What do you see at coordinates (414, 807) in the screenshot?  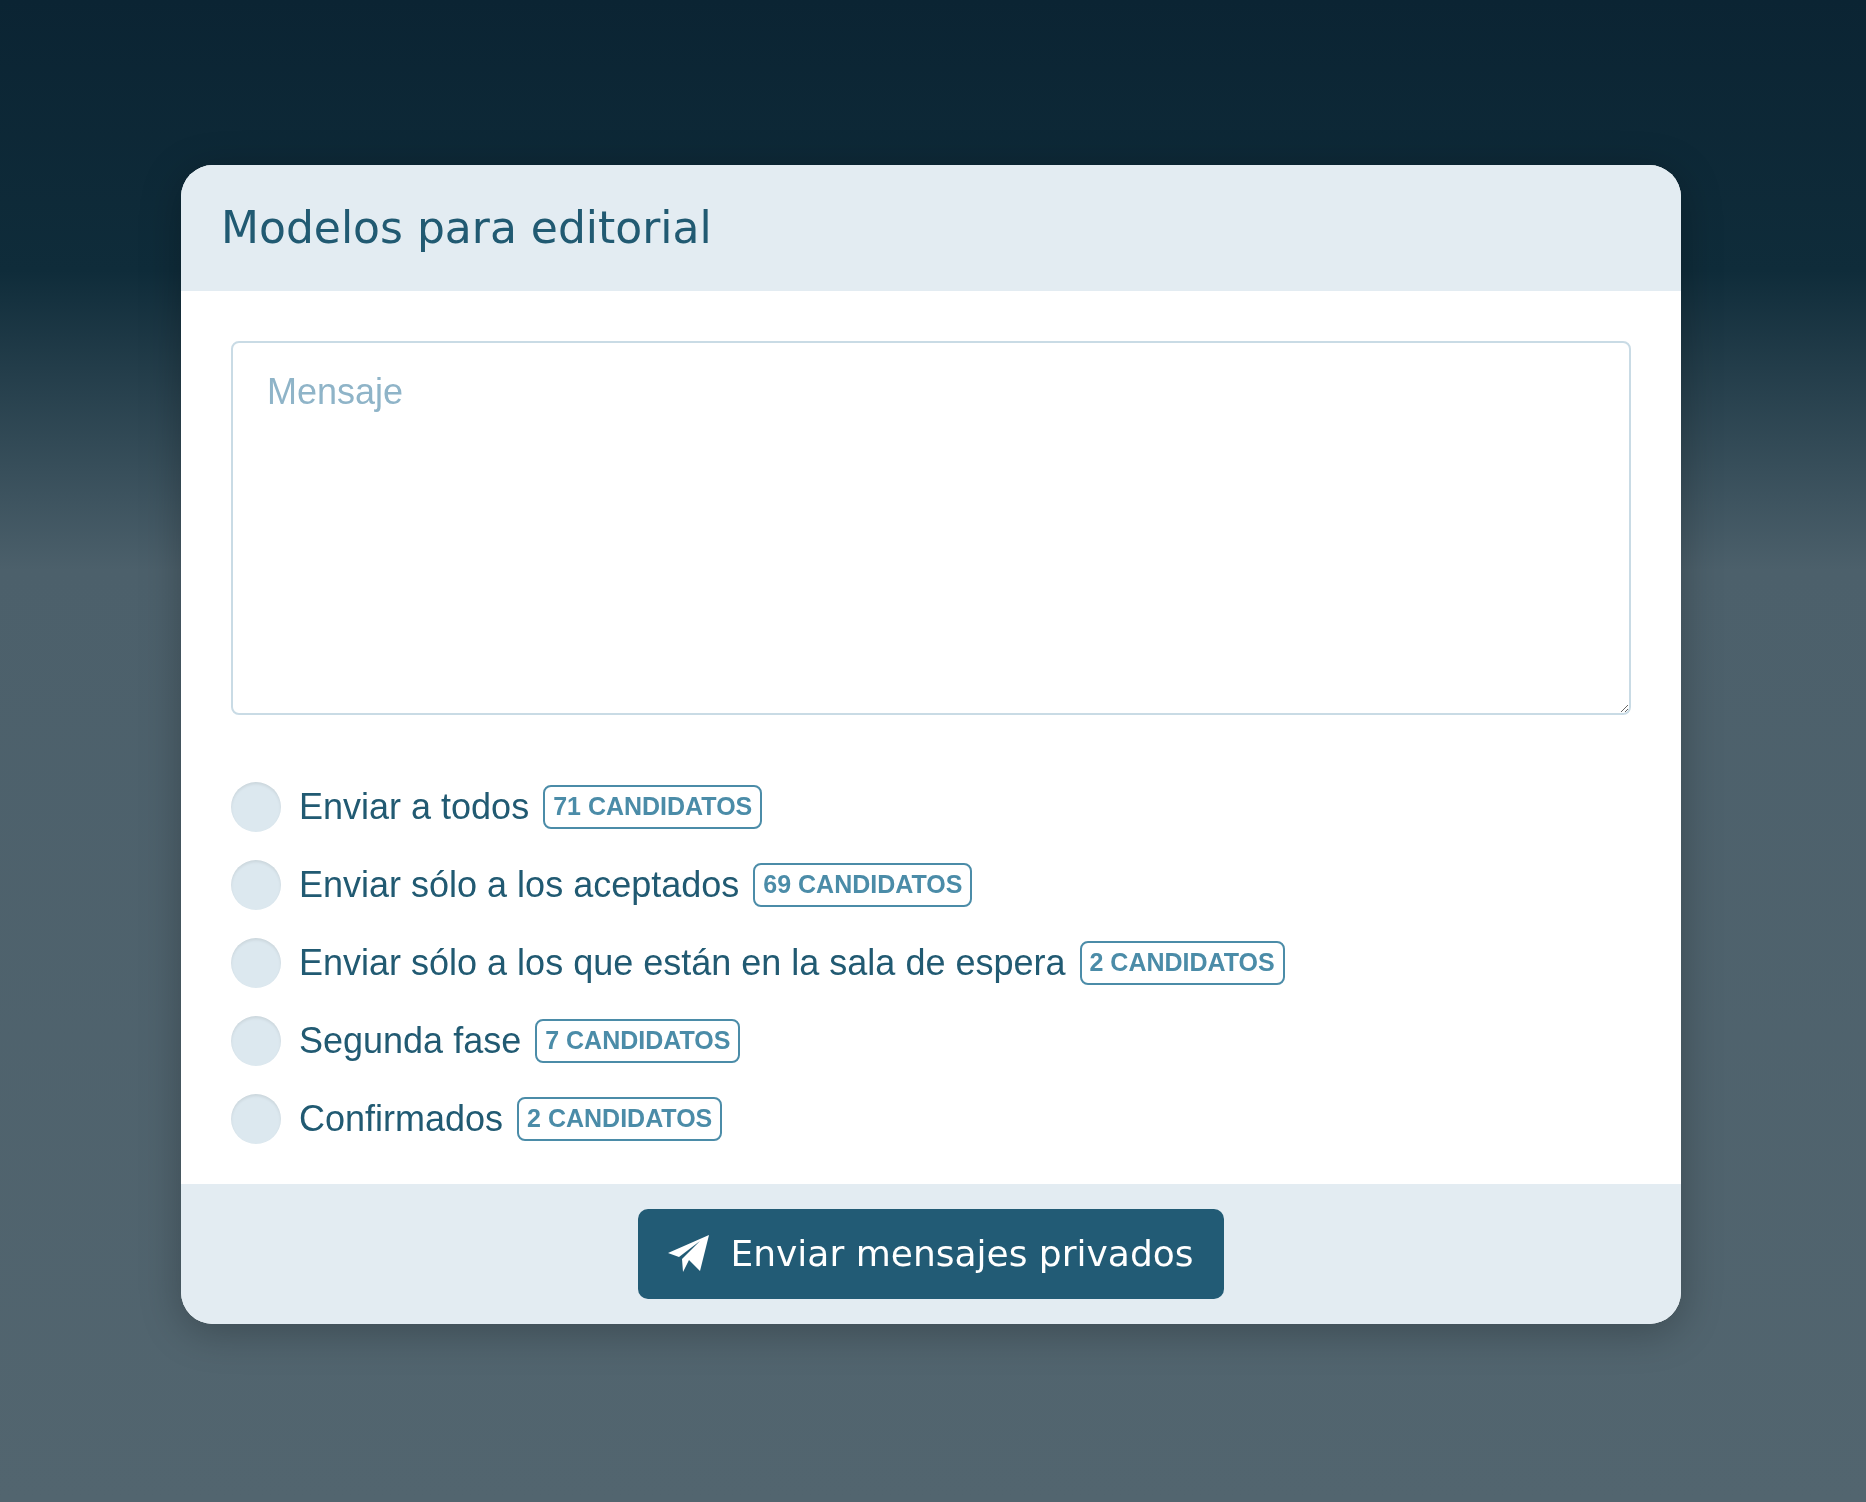 I see `option-label: Enviar a todos` at bounding box center [414, 807].